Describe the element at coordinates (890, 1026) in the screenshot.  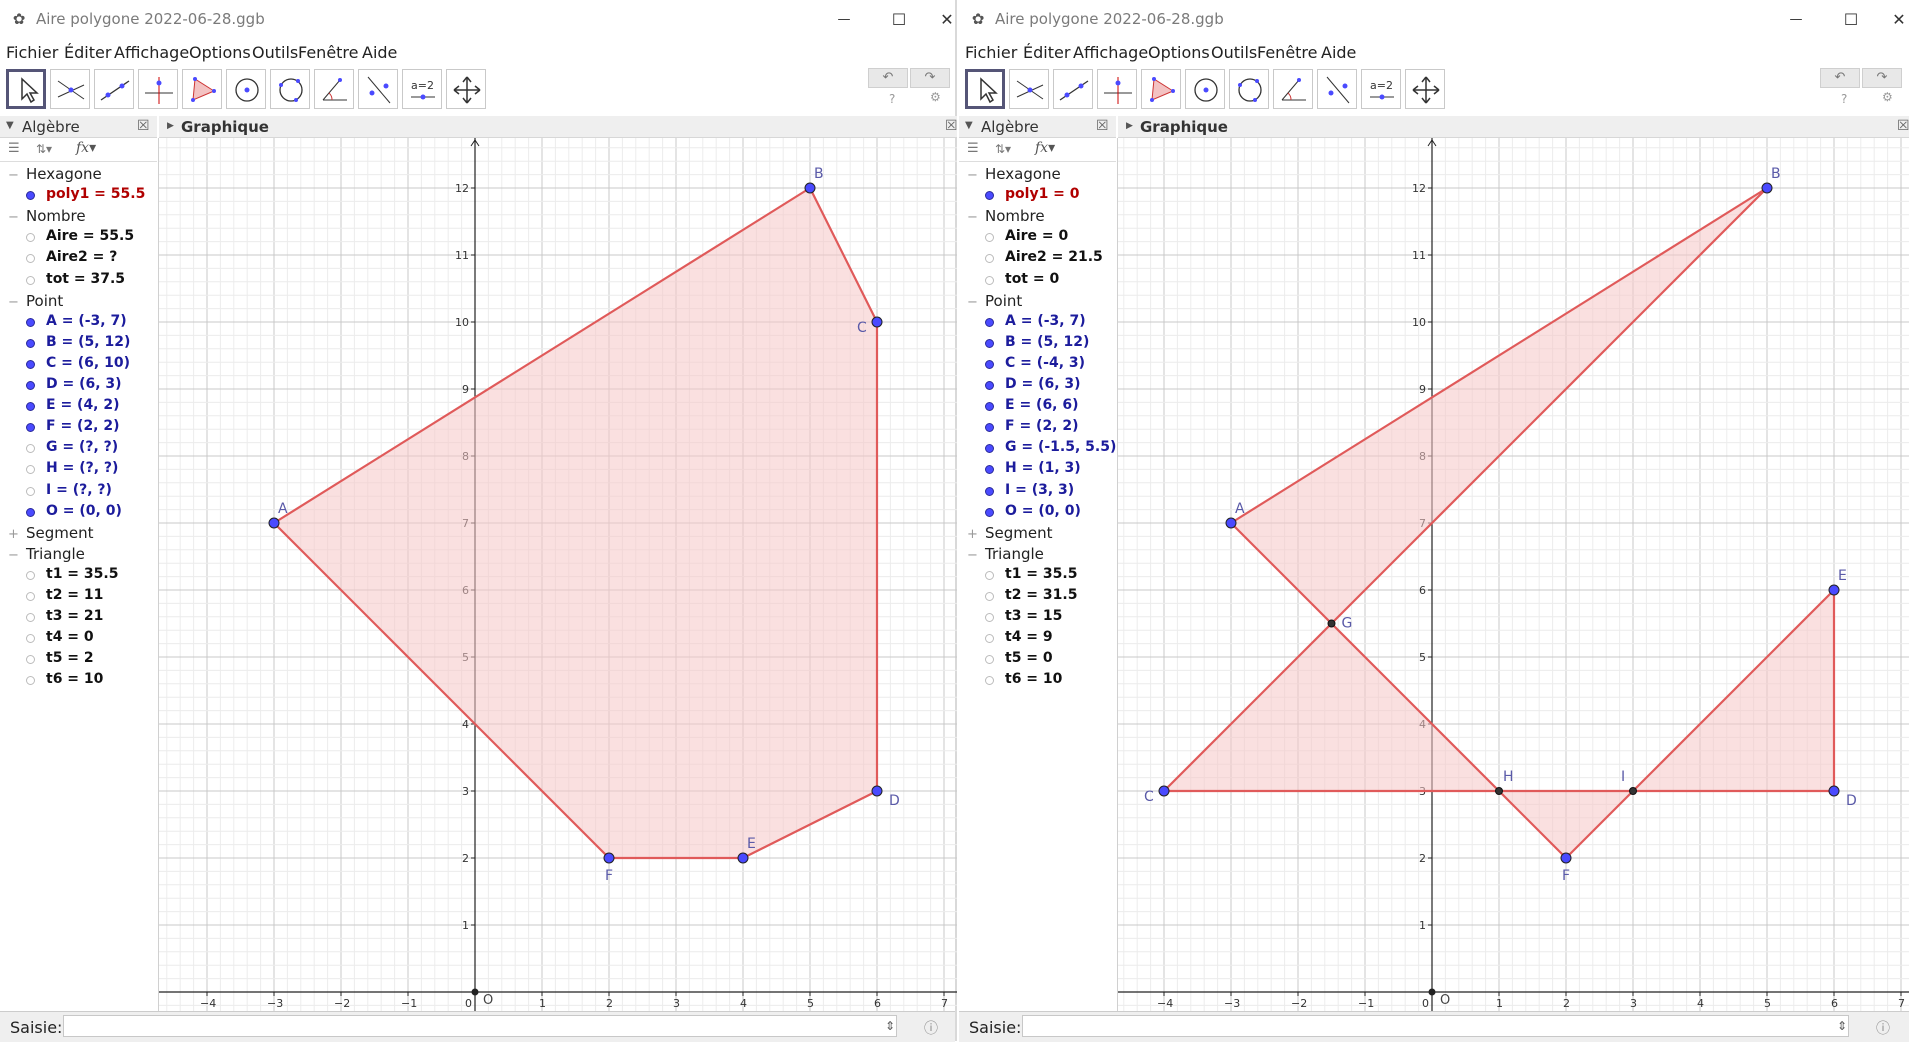
I see `input-spinner-icon: ⇕` at that location.